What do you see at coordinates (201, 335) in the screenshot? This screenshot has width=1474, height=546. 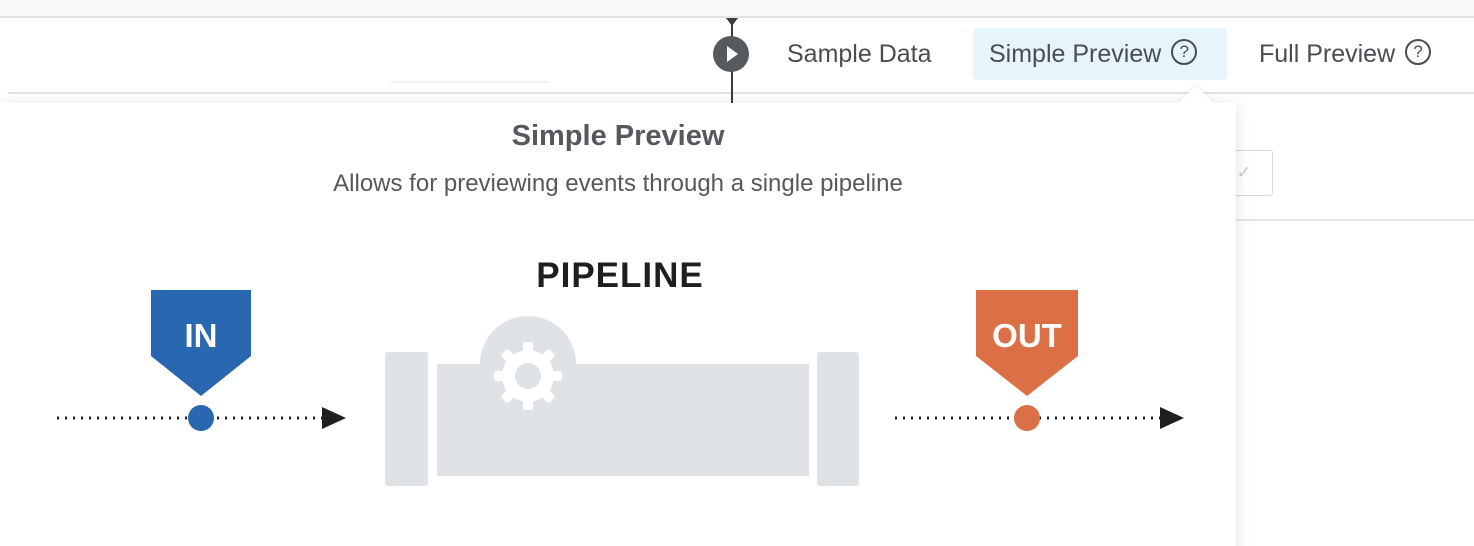 I see `in-badge-label: IN` at bounding box center [201, 335].